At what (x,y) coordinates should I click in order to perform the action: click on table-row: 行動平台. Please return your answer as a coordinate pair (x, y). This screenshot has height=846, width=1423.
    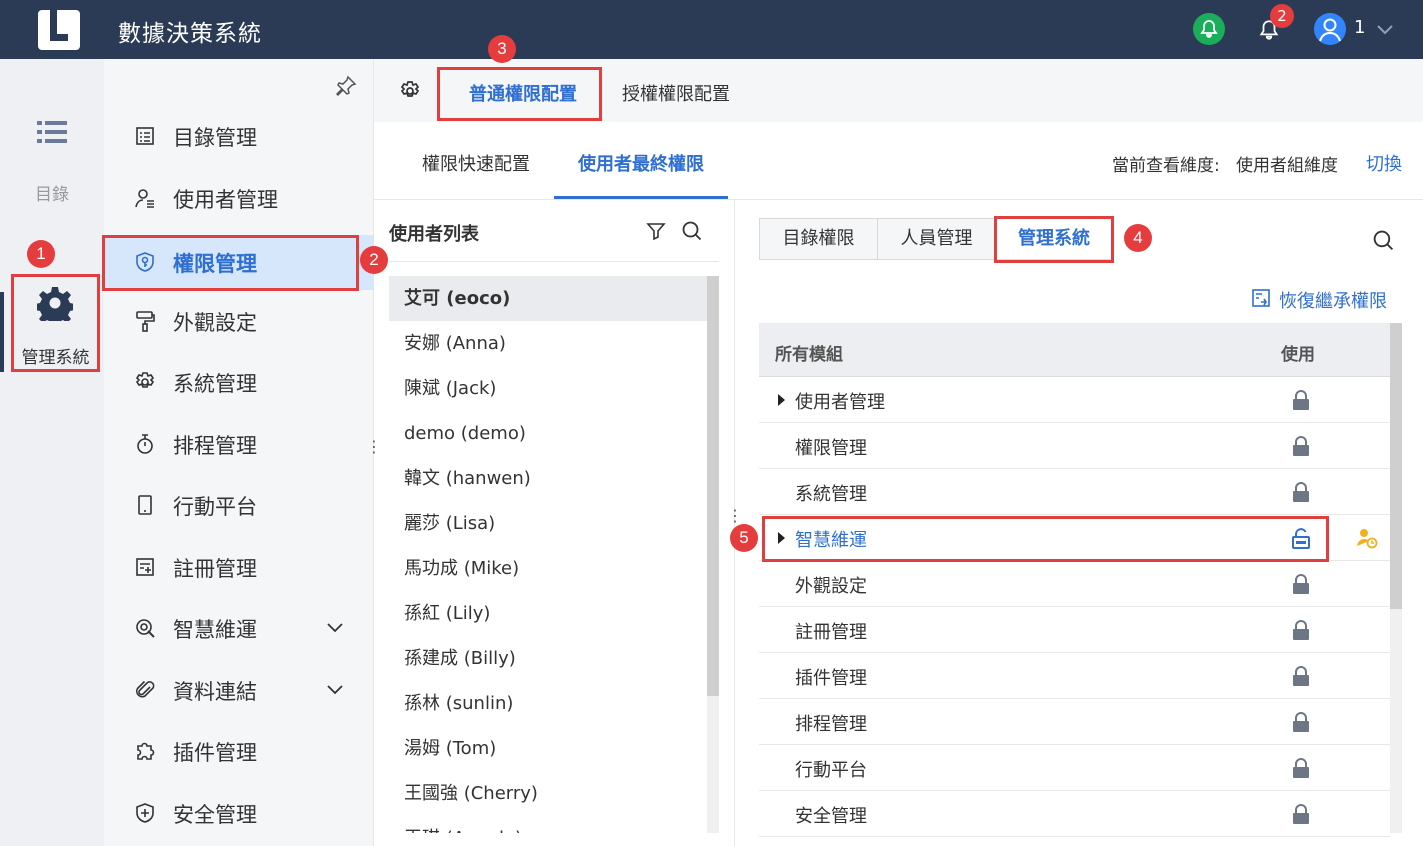
    Looking at the image, I should click on (1074, 768).